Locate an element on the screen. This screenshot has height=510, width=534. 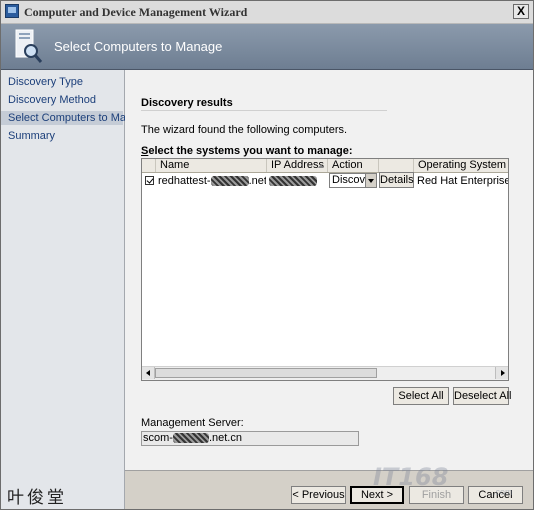
details-button: Details is located at coordinates (396, 180).